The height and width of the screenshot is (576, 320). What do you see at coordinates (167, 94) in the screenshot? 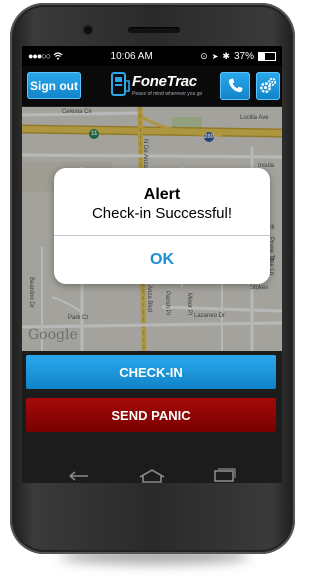
I see `brand-tagline: Peace of mind wherever you go` at bounding box center [167, 94].